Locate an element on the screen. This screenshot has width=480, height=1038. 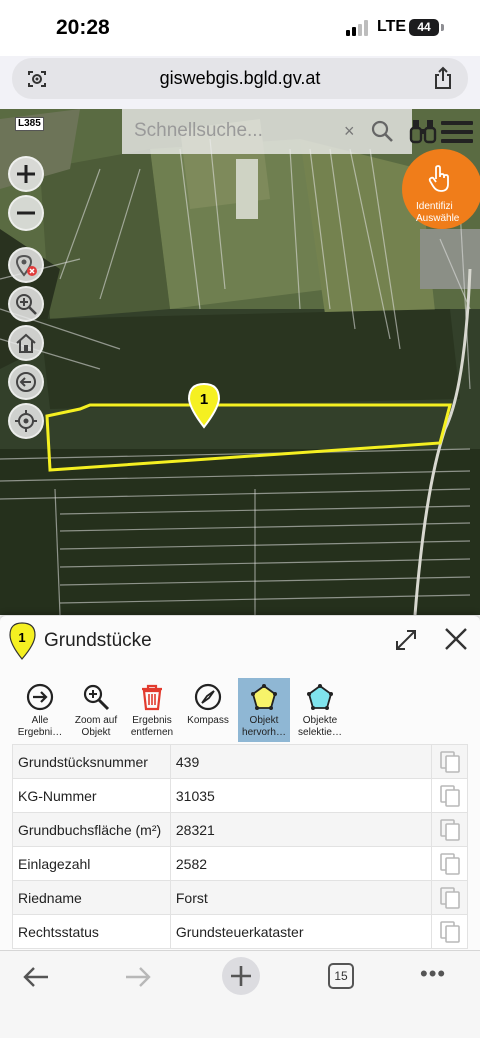
attribute-row: Rechtsstatus Grundsteuerkataster is located at coordinates (240, 931).